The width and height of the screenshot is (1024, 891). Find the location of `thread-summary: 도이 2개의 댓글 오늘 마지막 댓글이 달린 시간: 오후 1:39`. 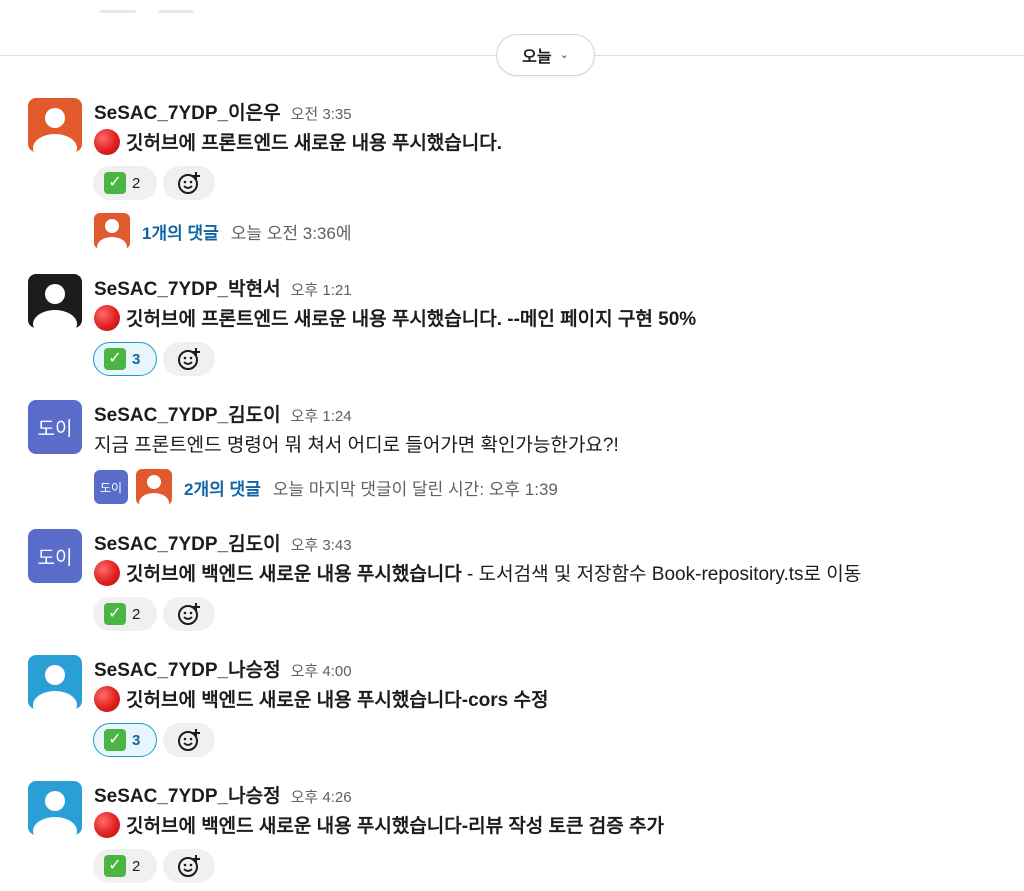

thread-summary: 도이 2개의 댓글 오늘 마지막 댓글이 달린 시간: 오후 1:39 is located at coordinates (326, 487).